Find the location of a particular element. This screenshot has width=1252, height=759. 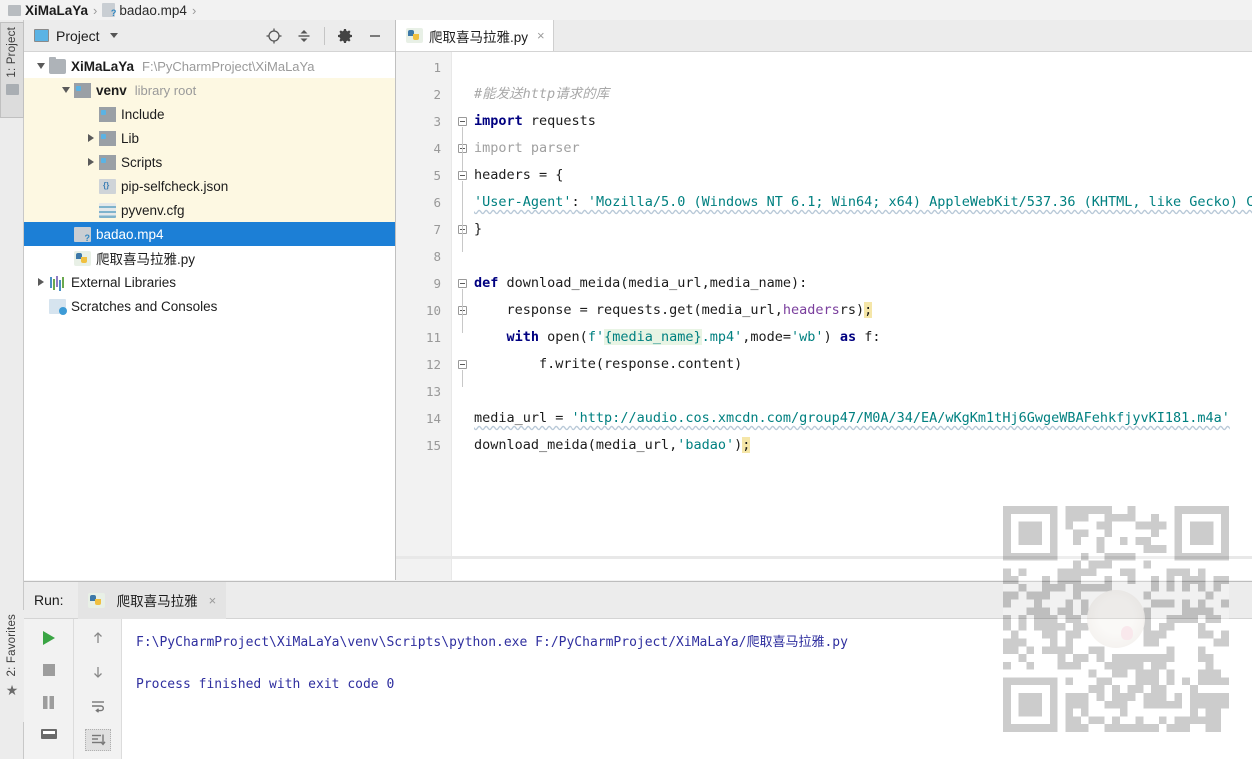

soft-wrap-button is located at coordinates (98, 706).